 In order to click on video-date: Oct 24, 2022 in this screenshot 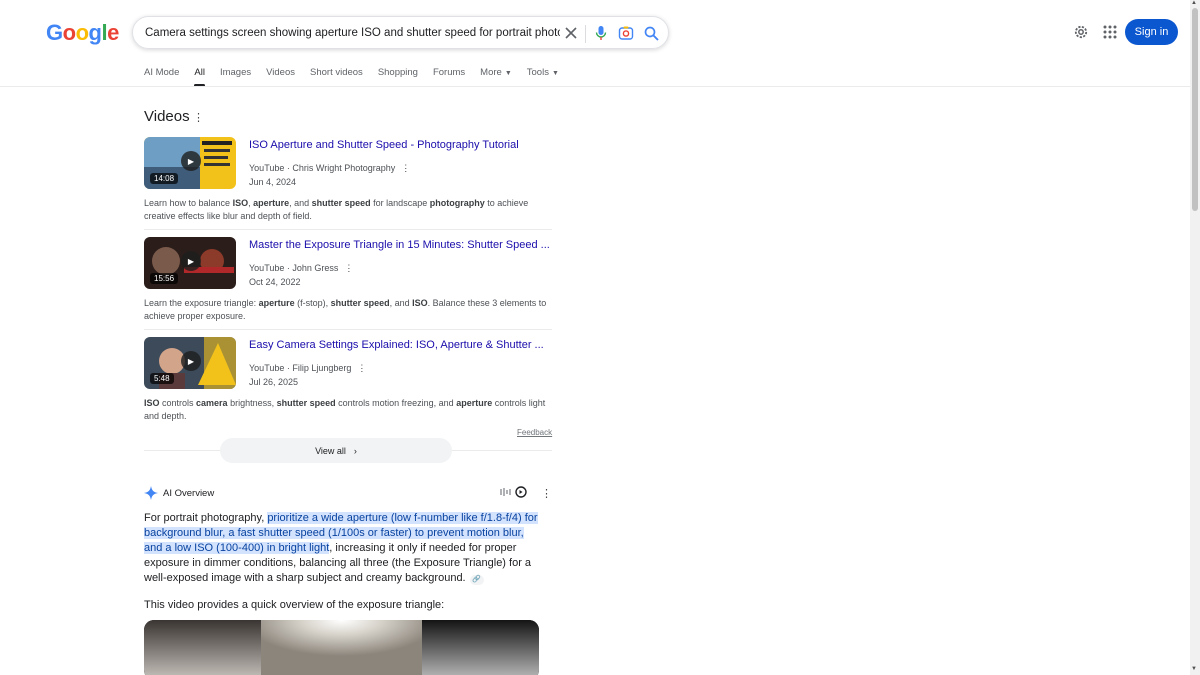, I will do `click(275, 282)`.